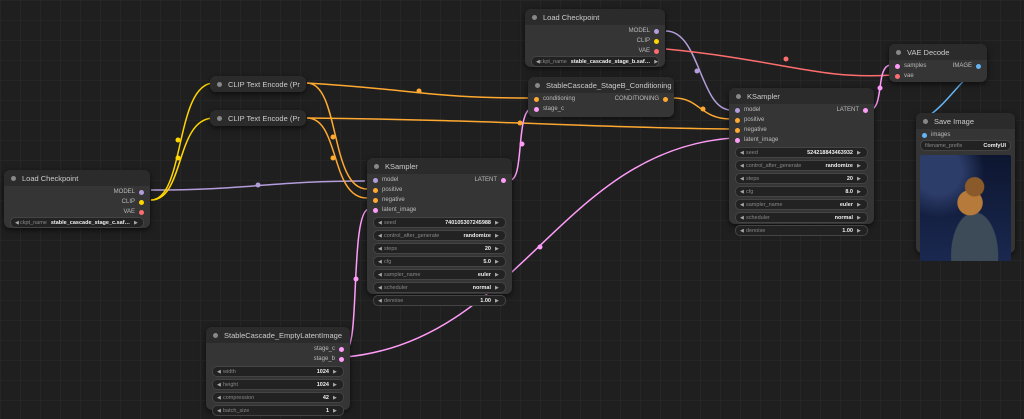 The width and height of the screenshot is (1024, 419). Describe the element at coordinates (938, 66) in the screenshot. I see `input-samples: samples IMAGE` at that location.